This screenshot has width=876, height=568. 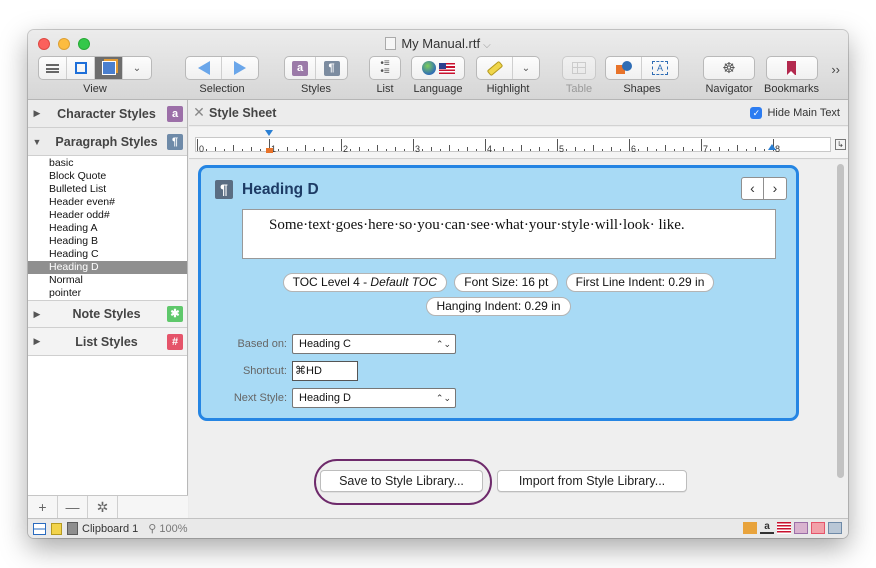 I want to click on zoom-control: ⚲ 100%, so click(x=167, y=528).